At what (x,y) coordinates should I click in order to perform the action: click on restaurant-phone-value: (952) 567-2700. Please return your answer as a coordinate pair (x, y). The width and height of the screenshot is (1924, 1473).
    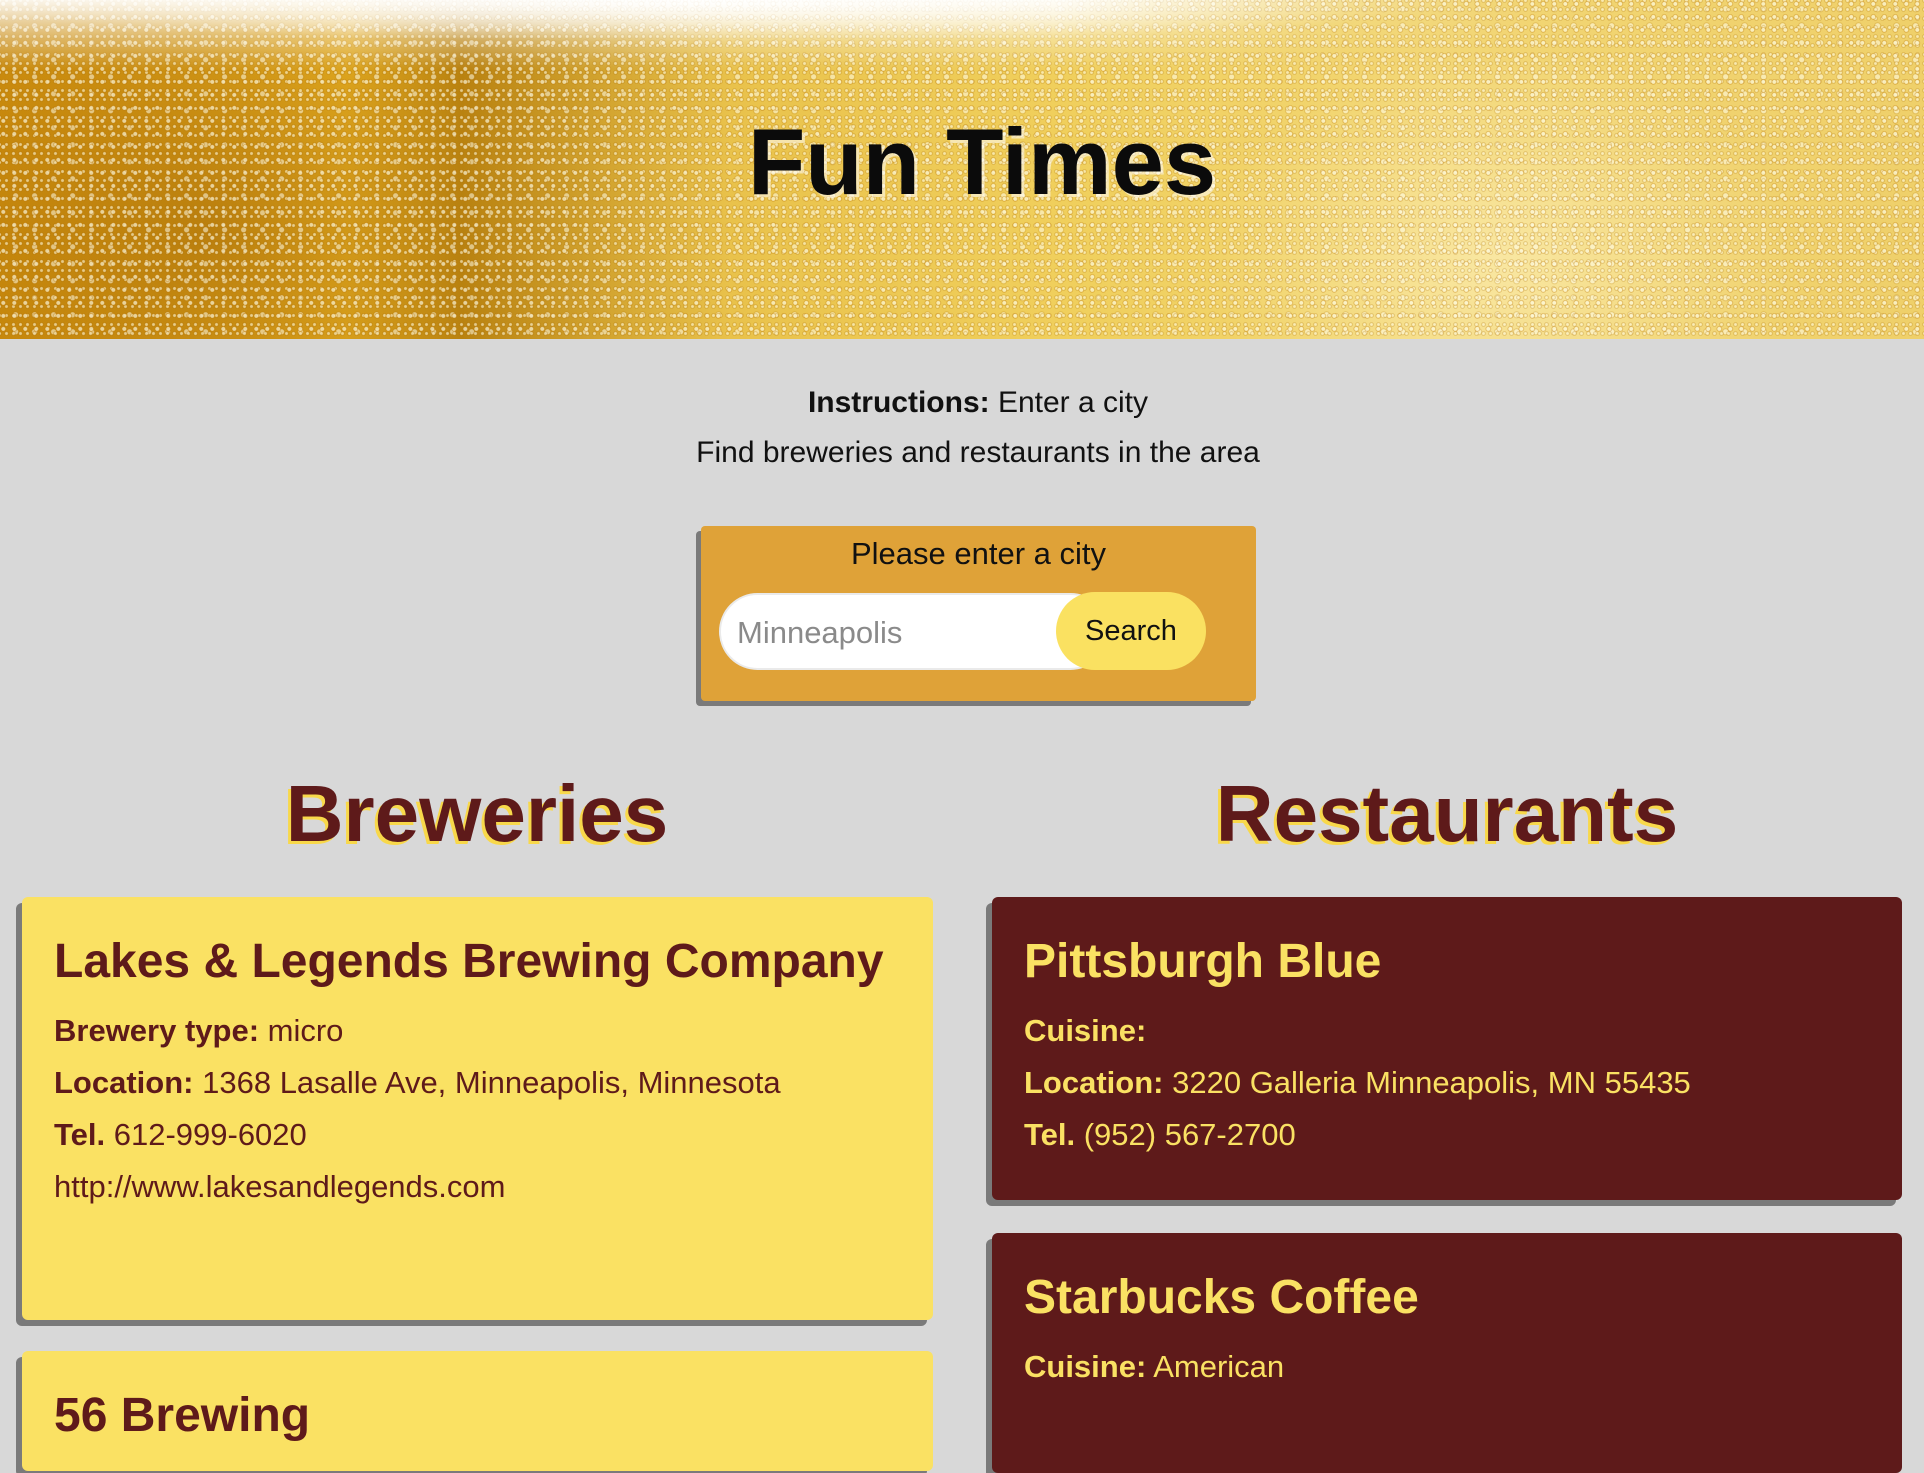
    Looking at the image, I should click on (1185, 1134).